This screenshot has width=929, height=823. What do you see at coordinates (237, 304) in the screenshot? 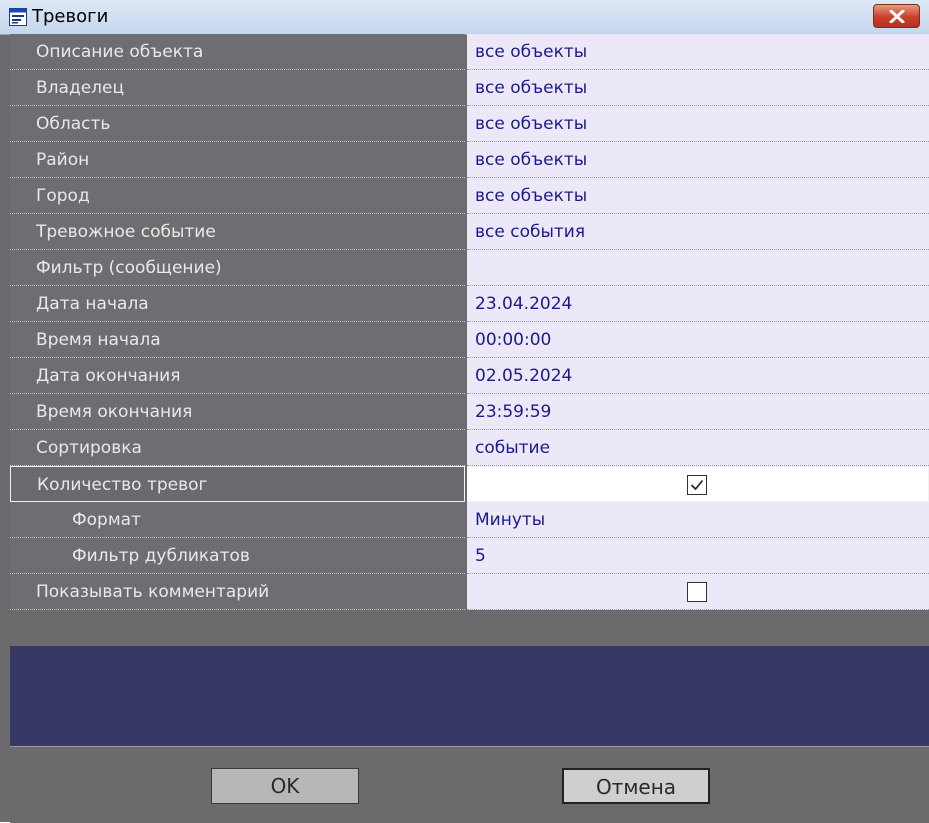
I see `row-label: Дата начала` at bounding box center [237, 304].